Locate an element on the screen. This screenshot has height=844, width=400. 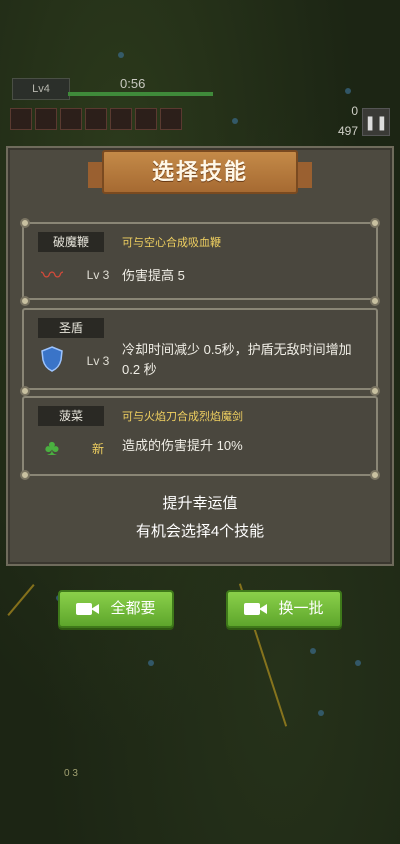
pause-icon: ❚❚ is located at coordinates (376, 122).